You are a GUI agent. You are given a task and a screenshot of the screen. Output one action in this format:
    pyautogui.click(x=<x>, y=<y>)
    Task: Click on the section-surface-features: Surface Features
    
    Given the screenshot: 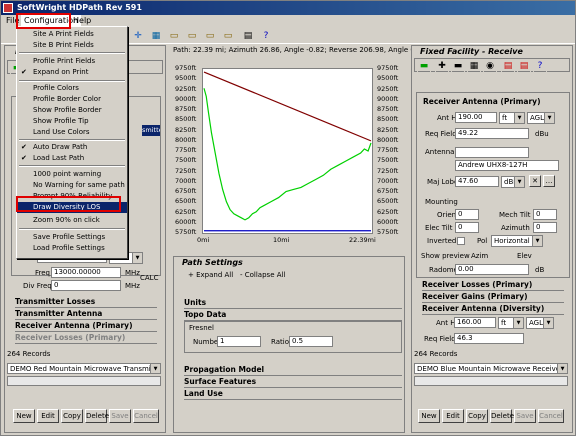 What is the action you would take?
    pyautogui.click(x=293, y=382)
    